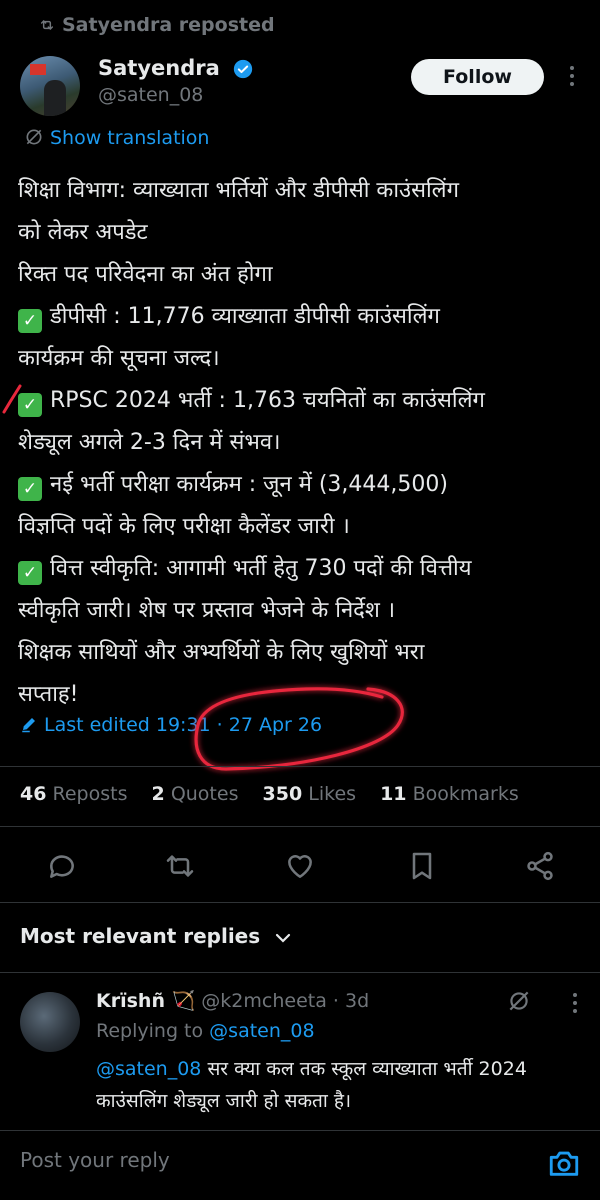 This screenshot has width=600, height=1200. What do you see at coordinates (50, 1022) in the screenshot?
I see `reply-avatar` at bounding box center [50, 1022].